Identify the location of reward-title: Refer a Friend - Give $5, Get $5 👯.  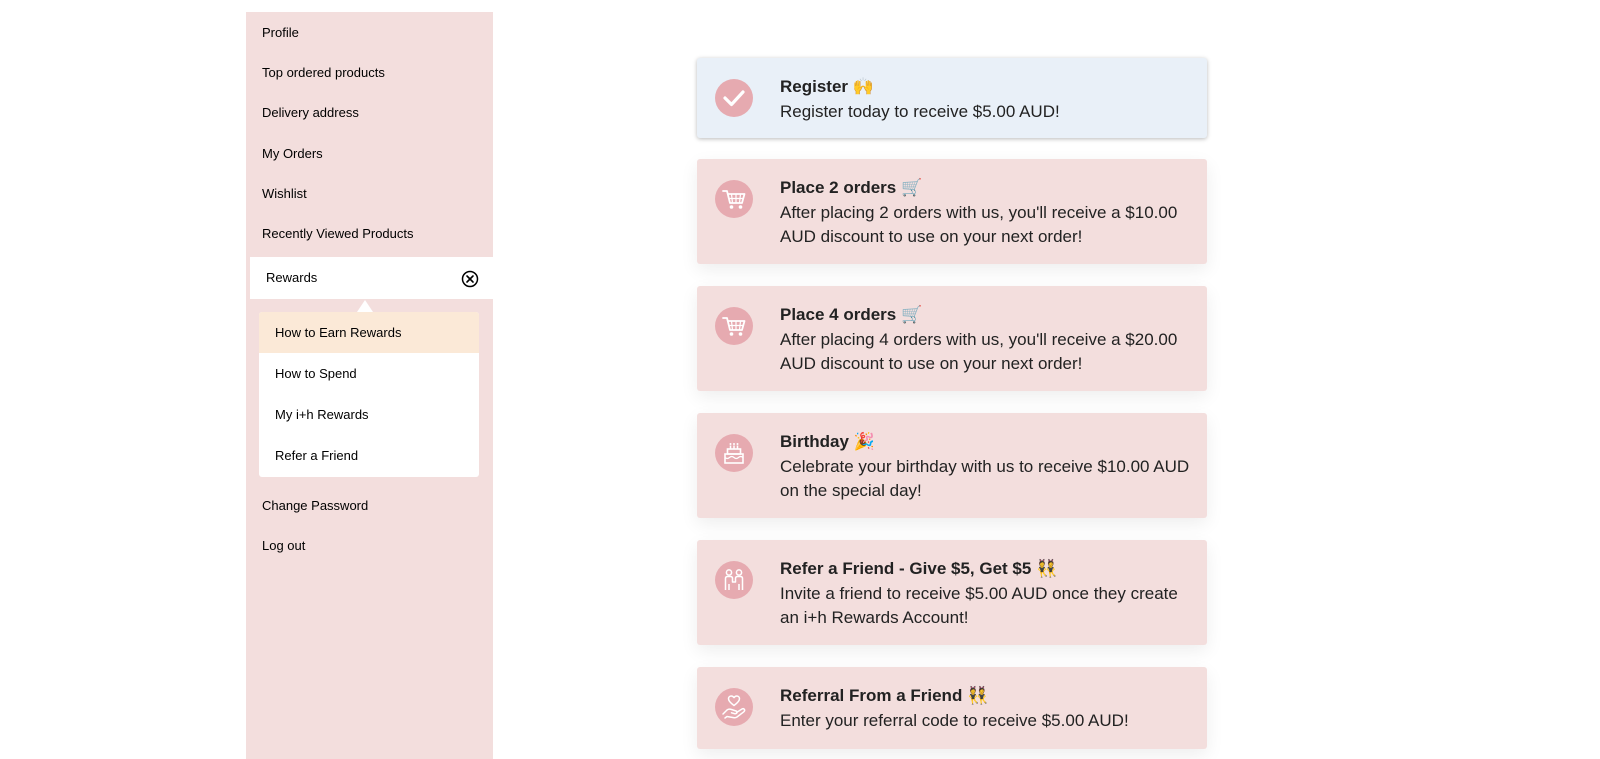
(919, 568).